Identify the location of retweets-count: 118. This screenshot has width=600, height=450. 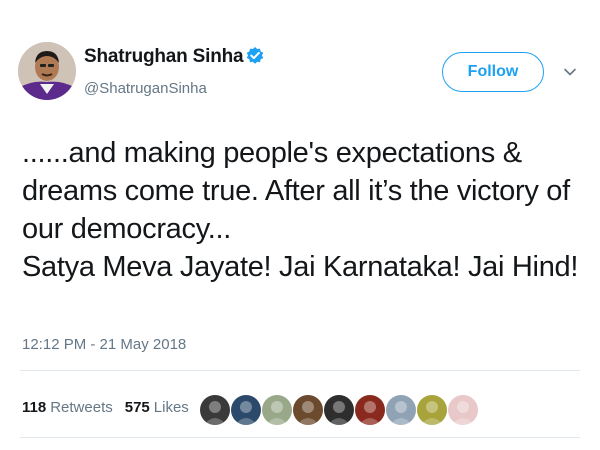
(34, 407).